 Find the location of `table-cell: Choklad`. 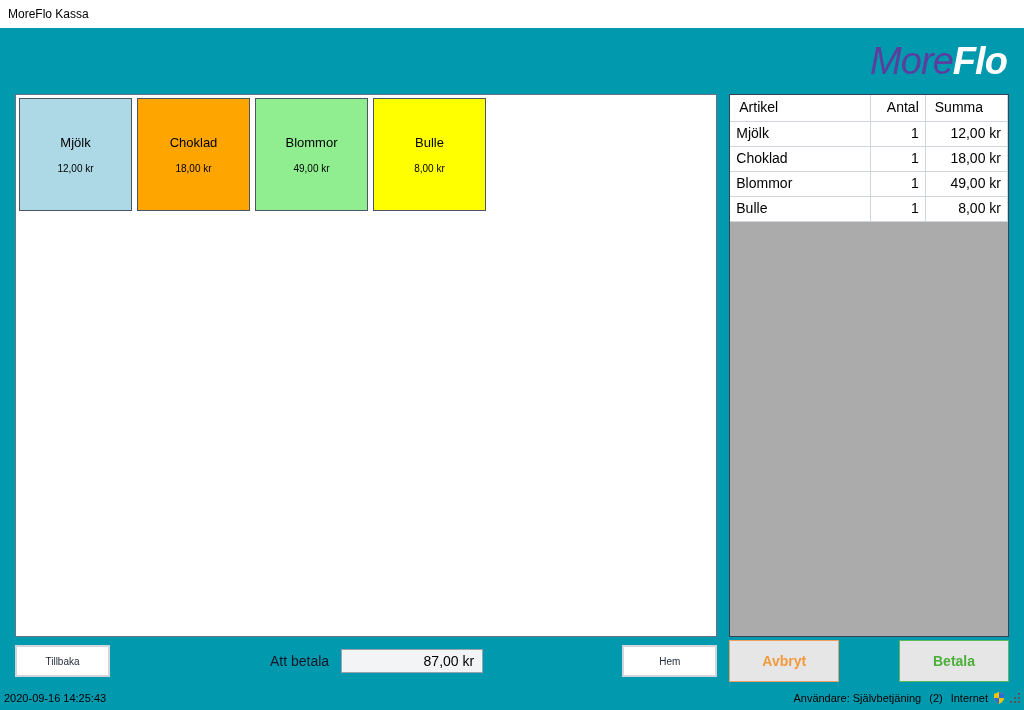

table-cell: Choklad is located at coordinates (800, 158).